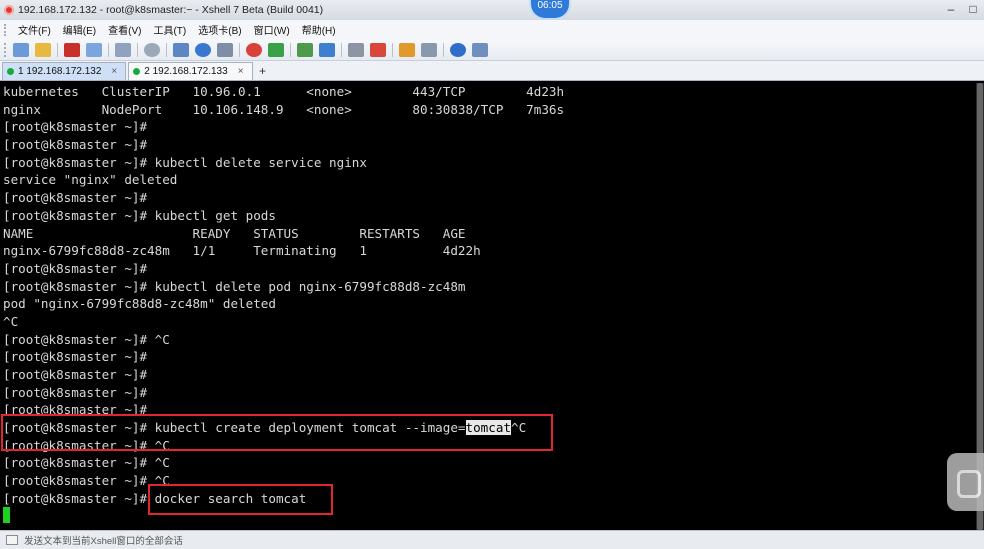  I want to click on script-icon, so click(407, 49).